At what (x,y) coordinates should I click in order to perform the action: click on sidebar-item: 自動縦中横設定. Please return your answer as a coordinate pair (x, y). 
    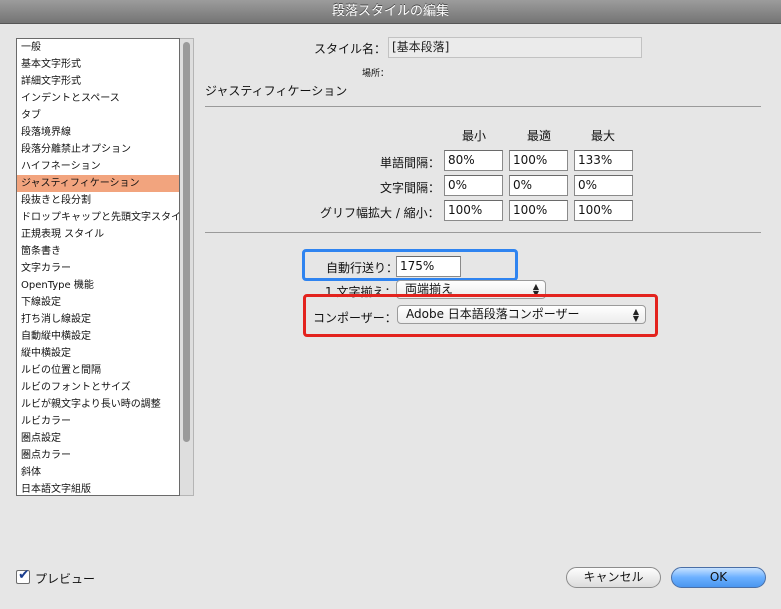
    Looking at the image, I should click on (98, 336).